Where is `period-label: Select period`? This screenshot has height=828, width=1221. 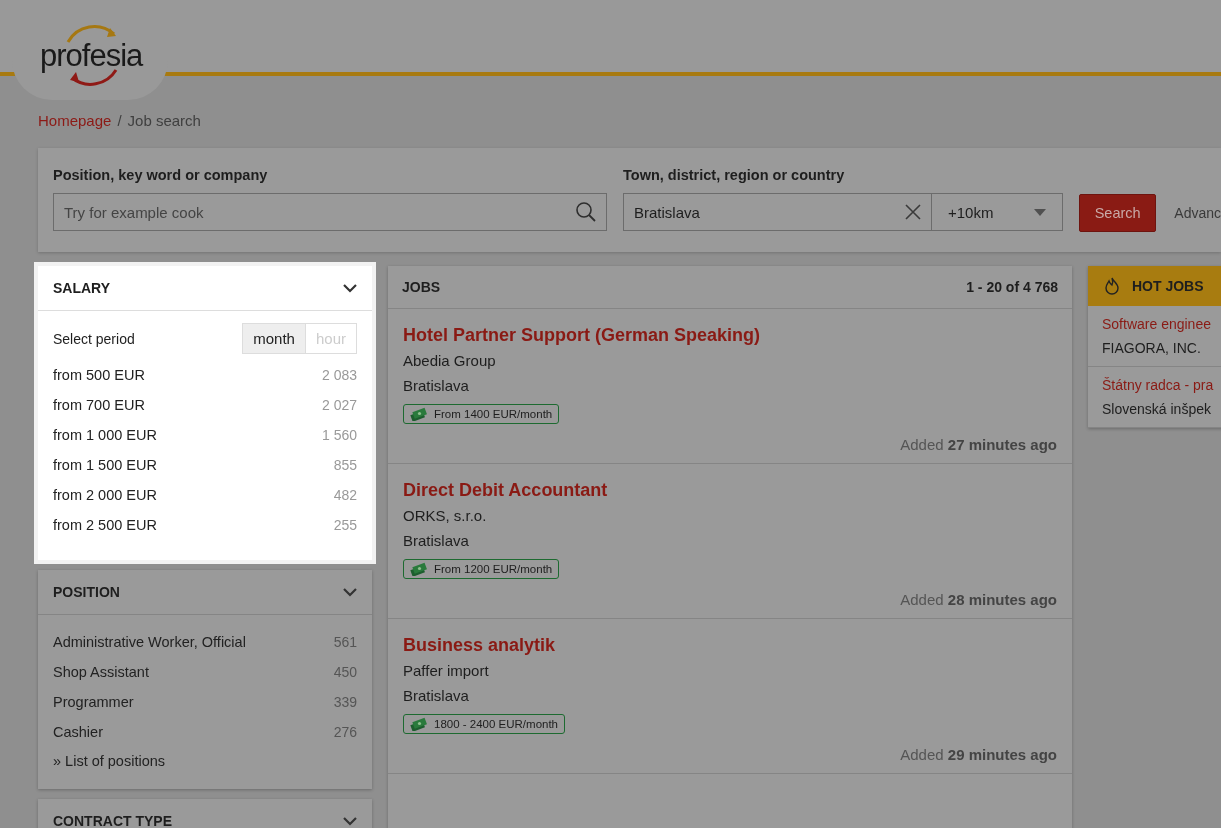
period-label: Select period is located at coordinates (94, 338).